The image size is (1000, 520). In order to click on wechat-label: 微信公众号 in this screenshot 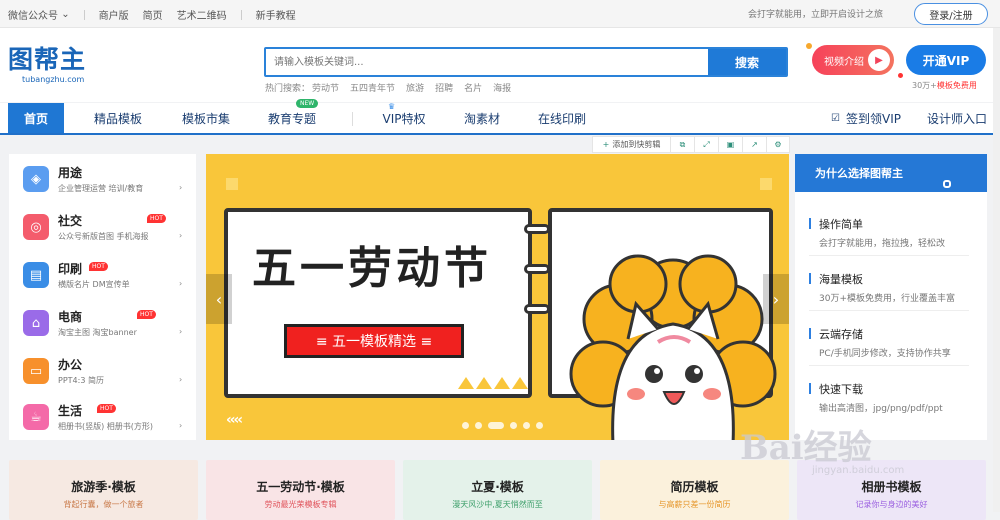, I will do `click(33, 16)`.